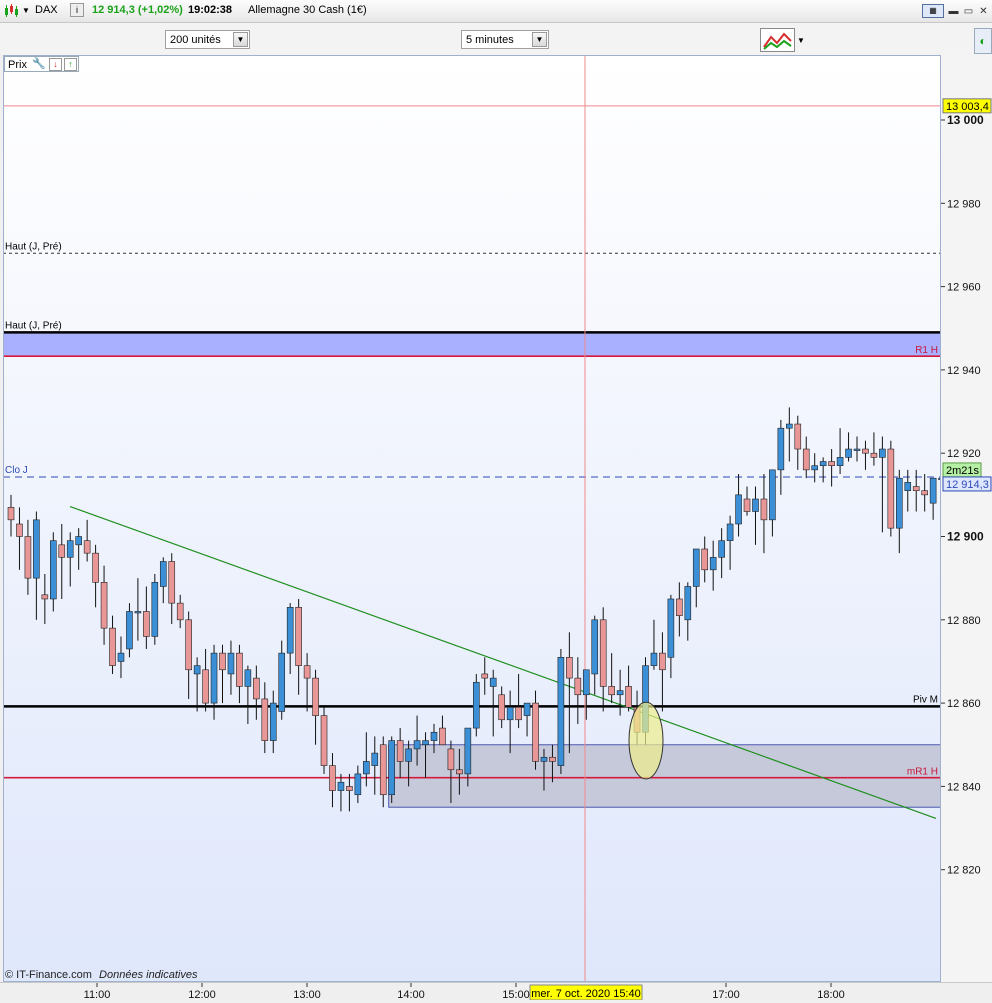  Describe the element at coordinates (307, 994) in the screenshot. I see `x-tick-label: 13:00` at that location.